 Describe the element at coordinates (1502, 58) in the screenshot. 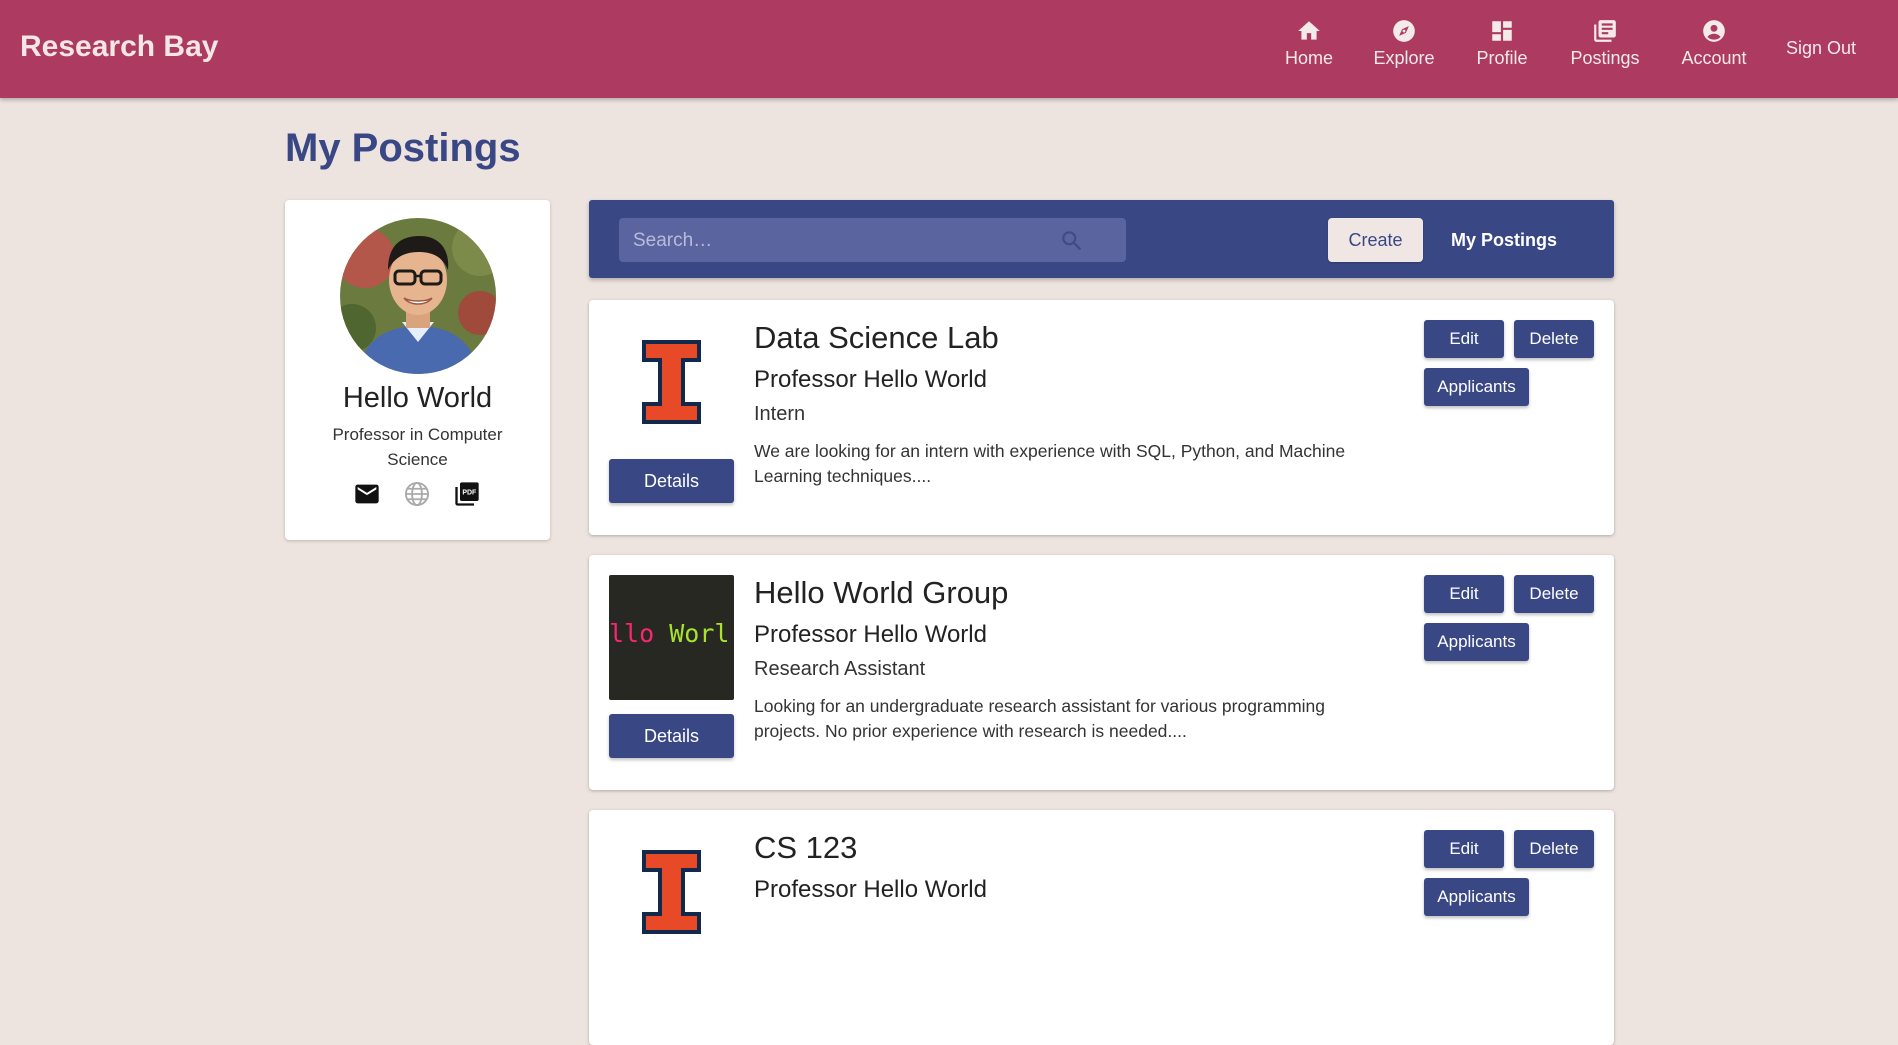

I see `nav-profile-label: Profile` at that location.